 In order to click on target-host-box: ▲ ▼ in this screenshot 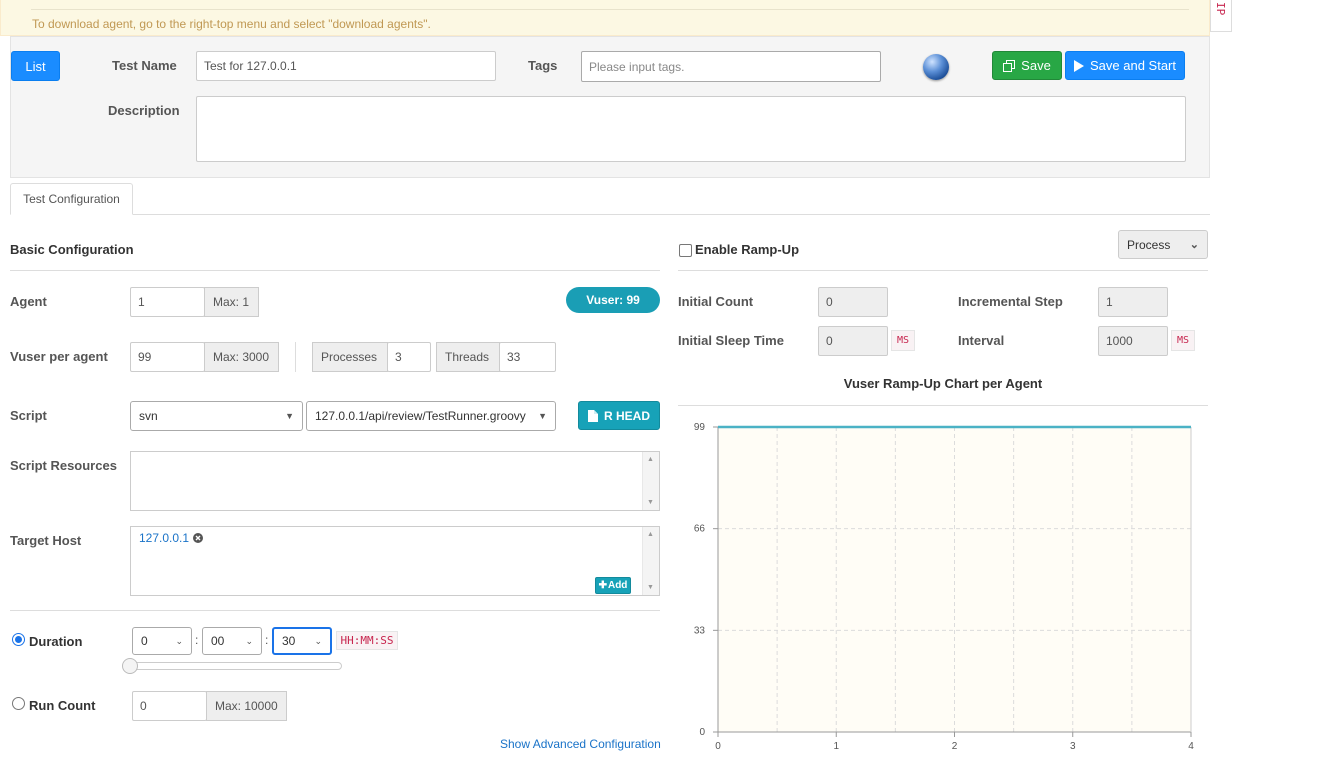, I will do `click(395, 561)`.